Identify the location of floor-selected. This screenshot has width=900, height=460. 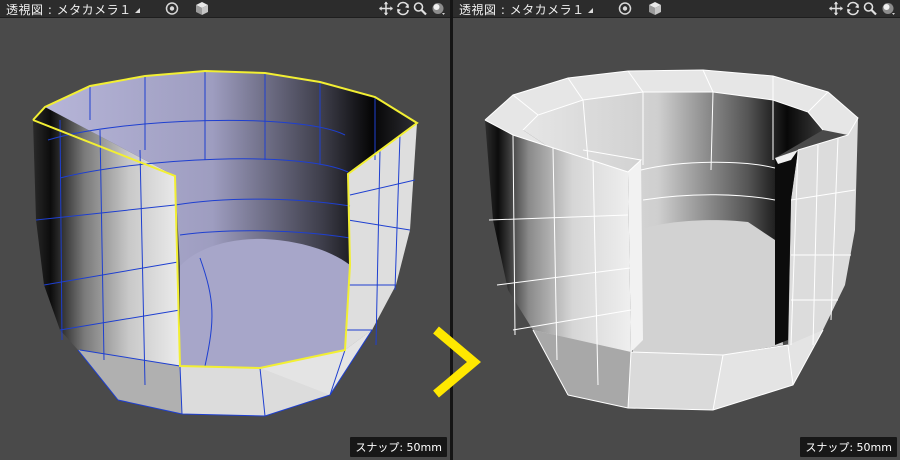
(265, 303).